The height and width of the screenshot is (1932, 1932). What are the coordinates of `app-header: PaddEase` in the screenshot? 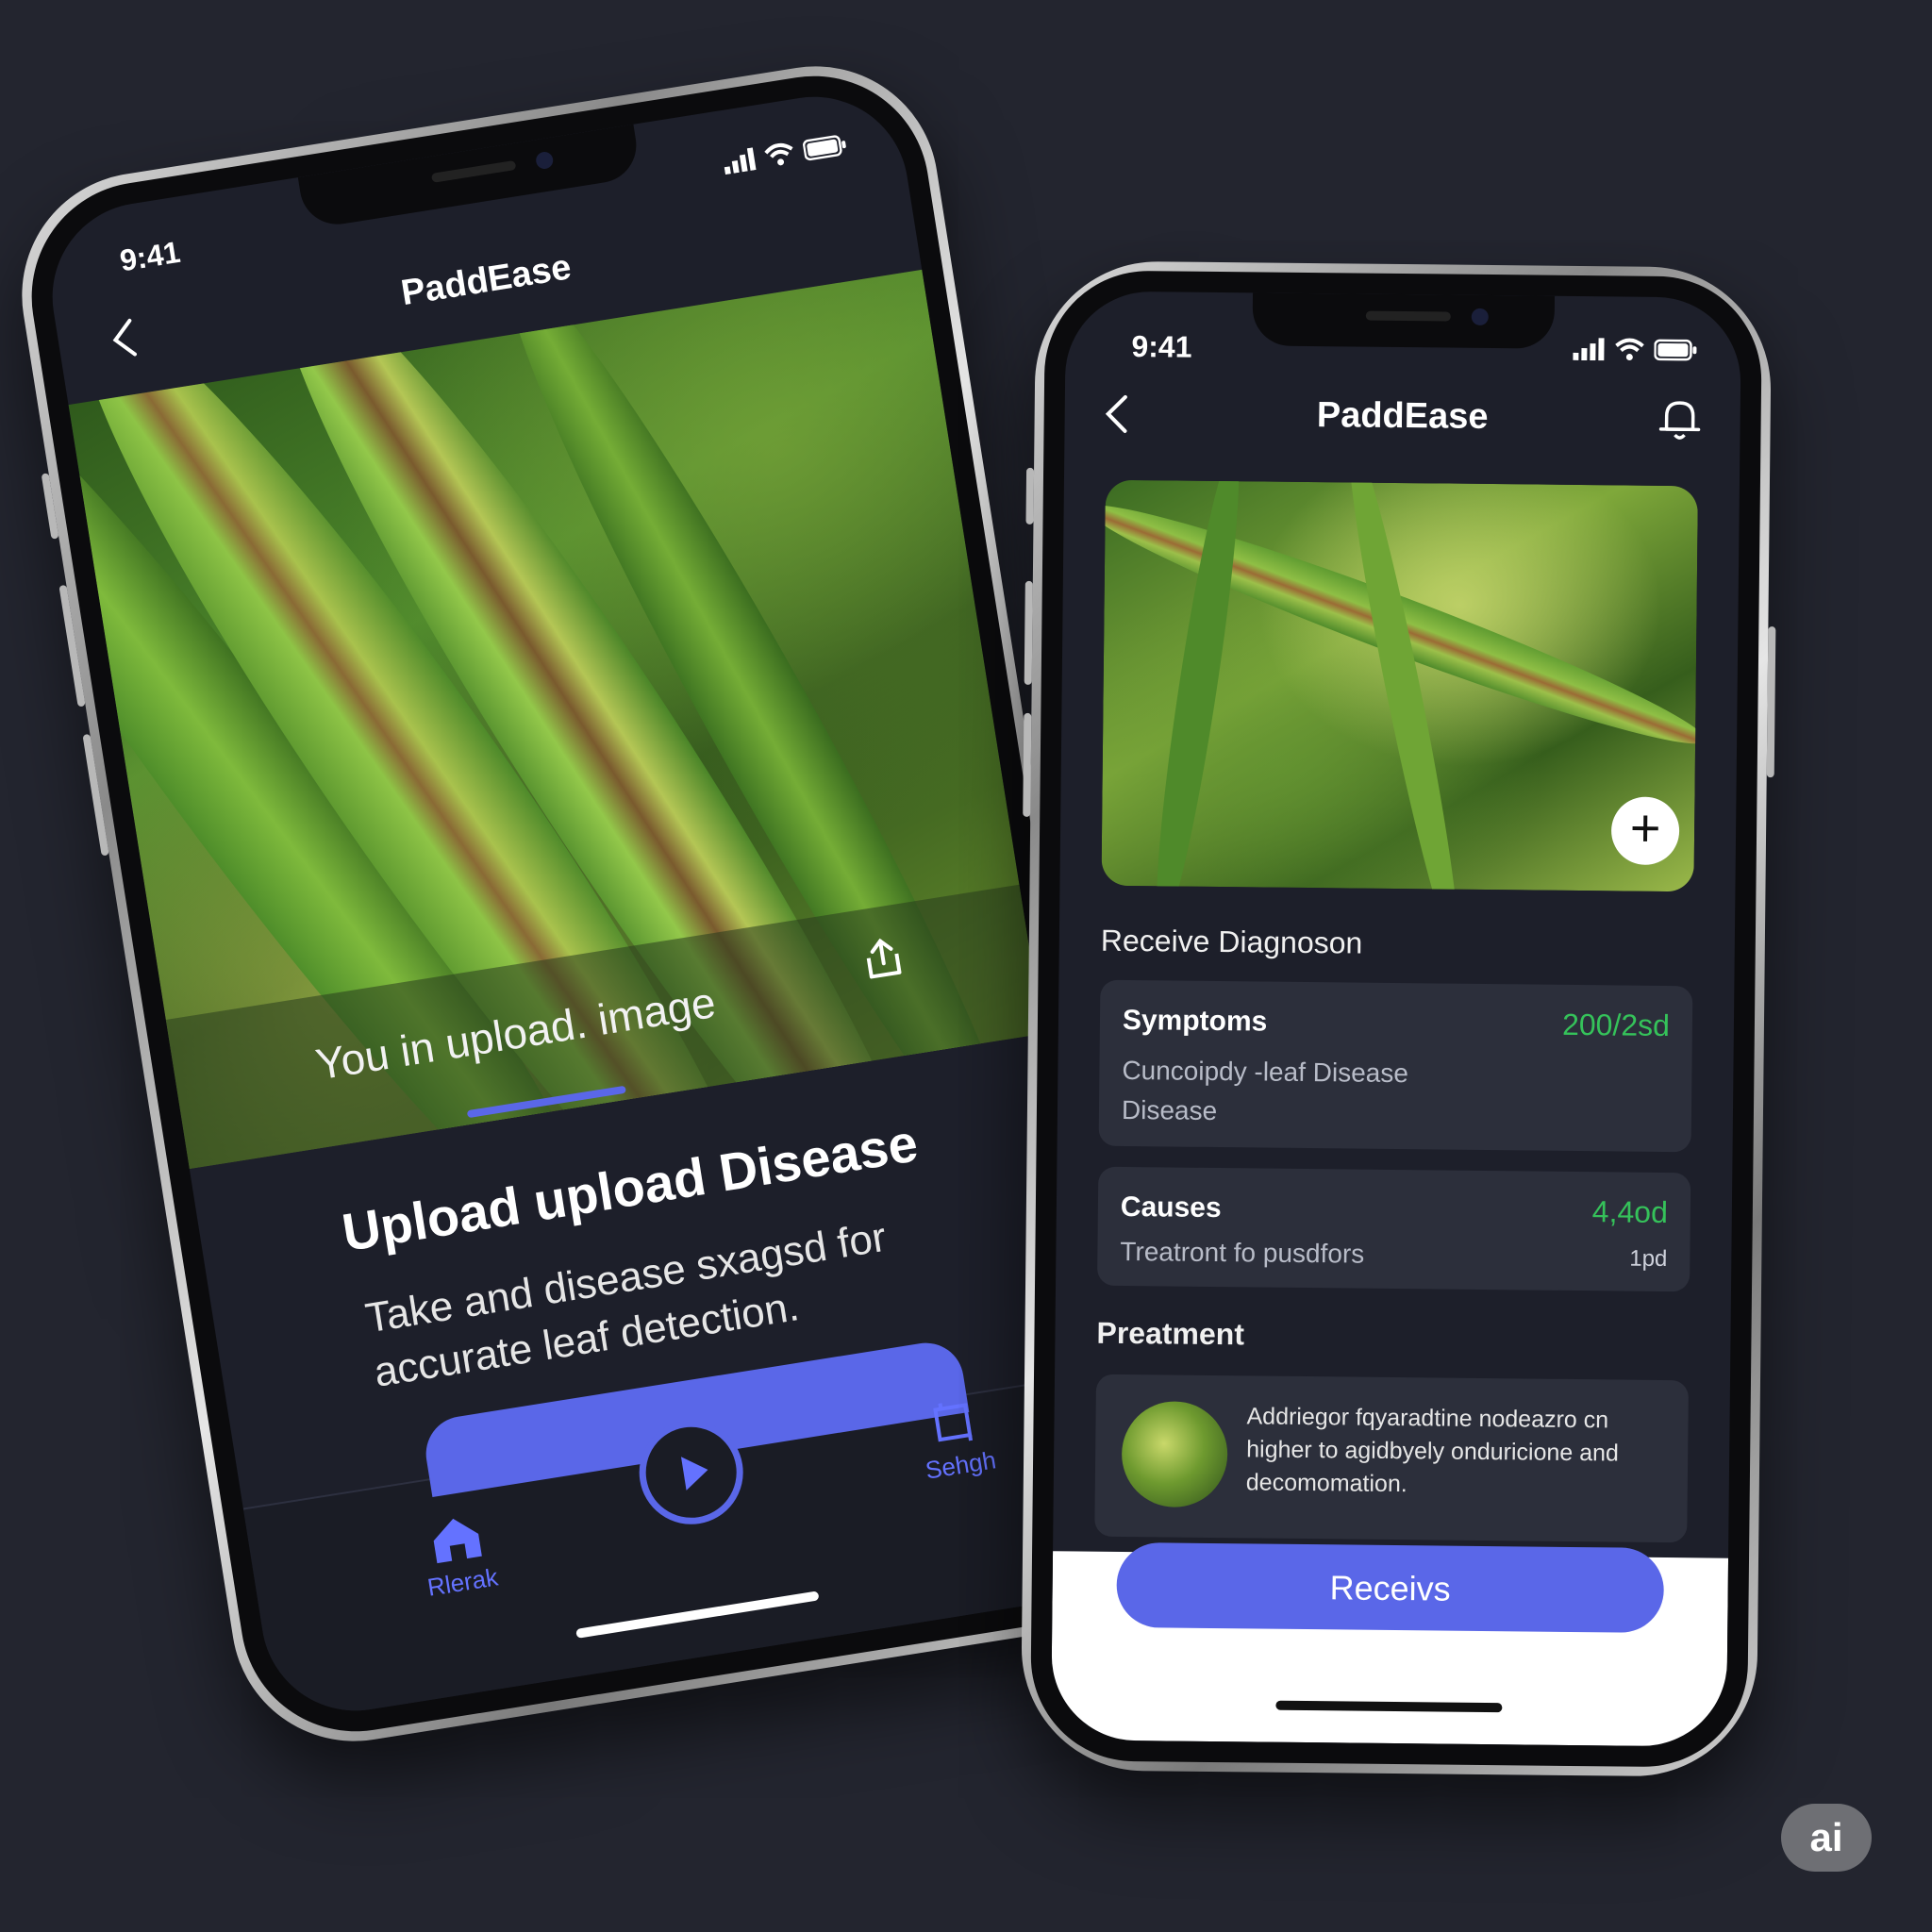 It's located at (1402, 416).